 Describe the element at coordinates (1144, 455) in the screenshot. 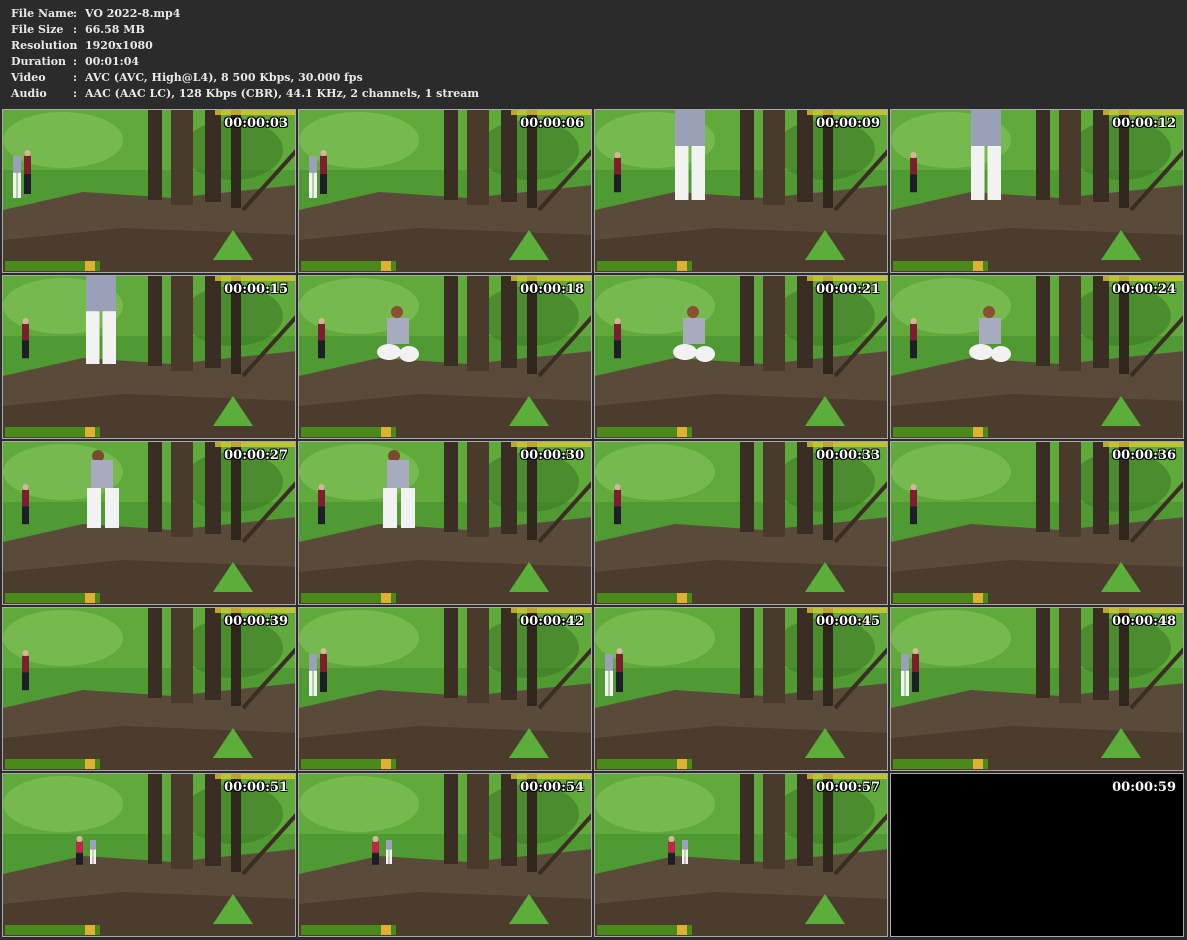

I see `thumbnail-timestamp: 00:00:36` at that location.